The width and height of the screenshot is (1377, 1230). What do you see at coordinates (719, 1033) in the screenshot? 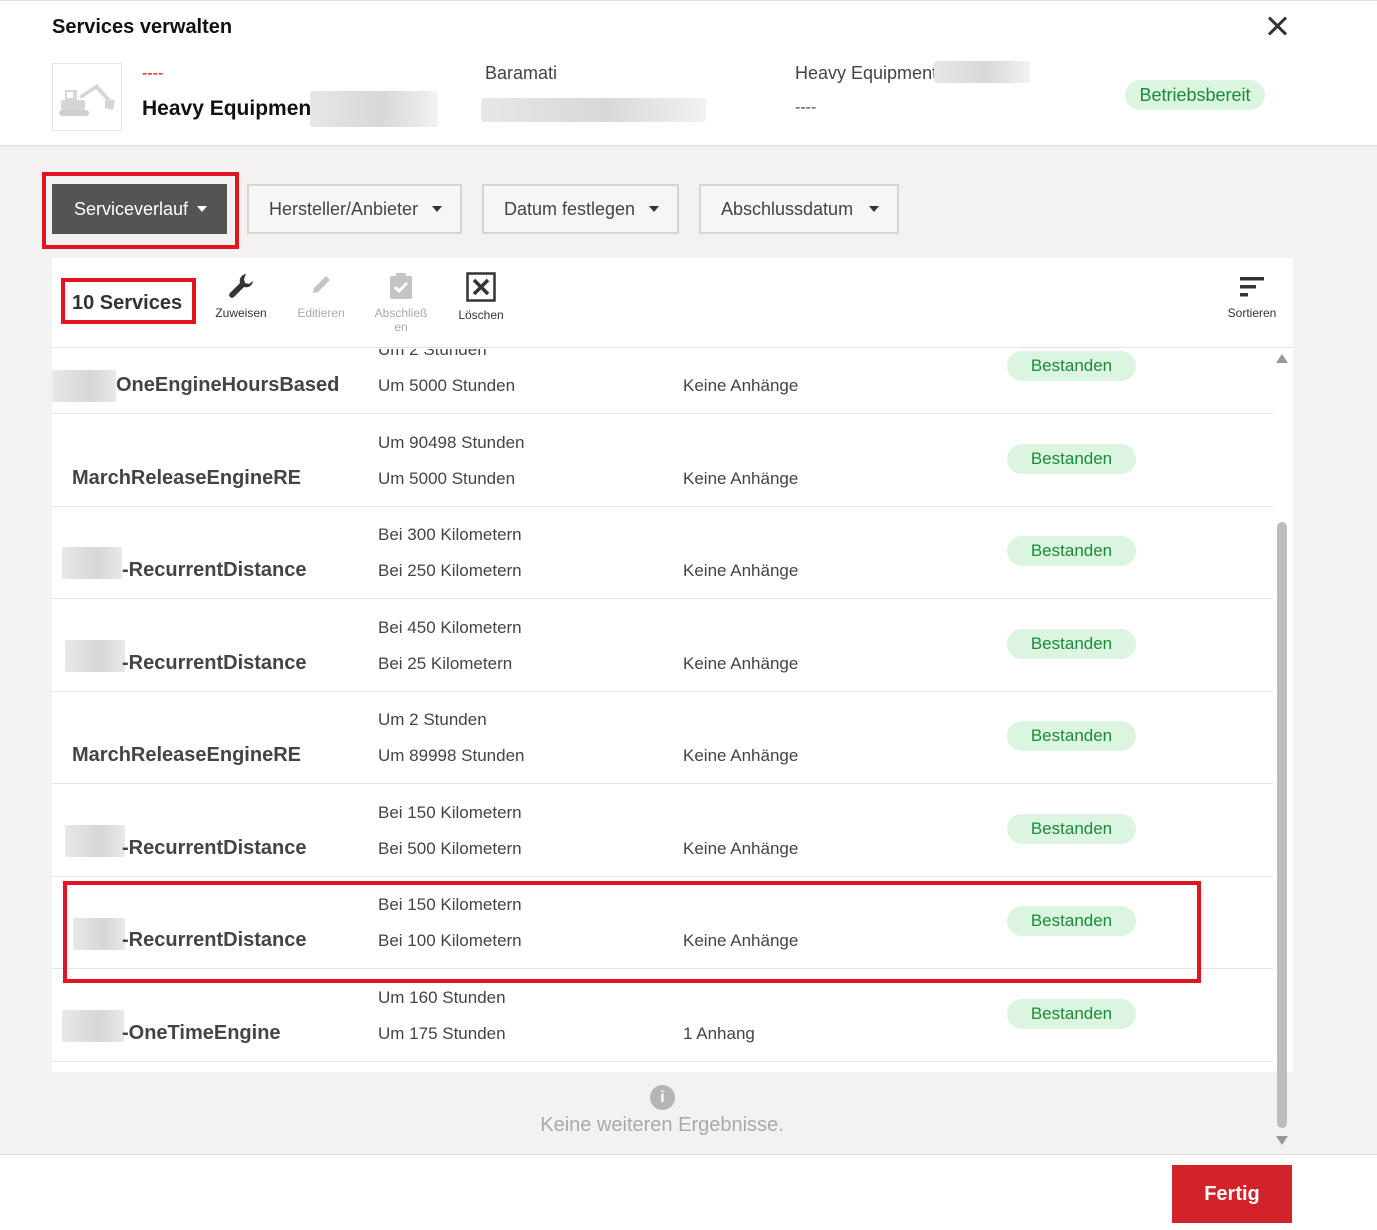
I see `service-attachments: 1 Anhang` at bounding box center [719, 1033].